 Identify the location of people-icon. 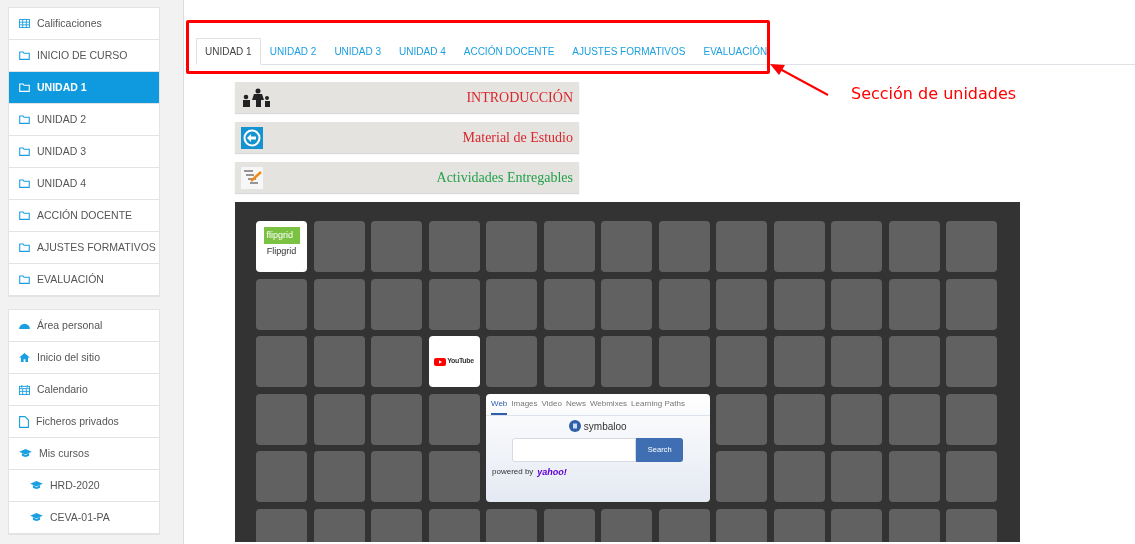
(256, 97).